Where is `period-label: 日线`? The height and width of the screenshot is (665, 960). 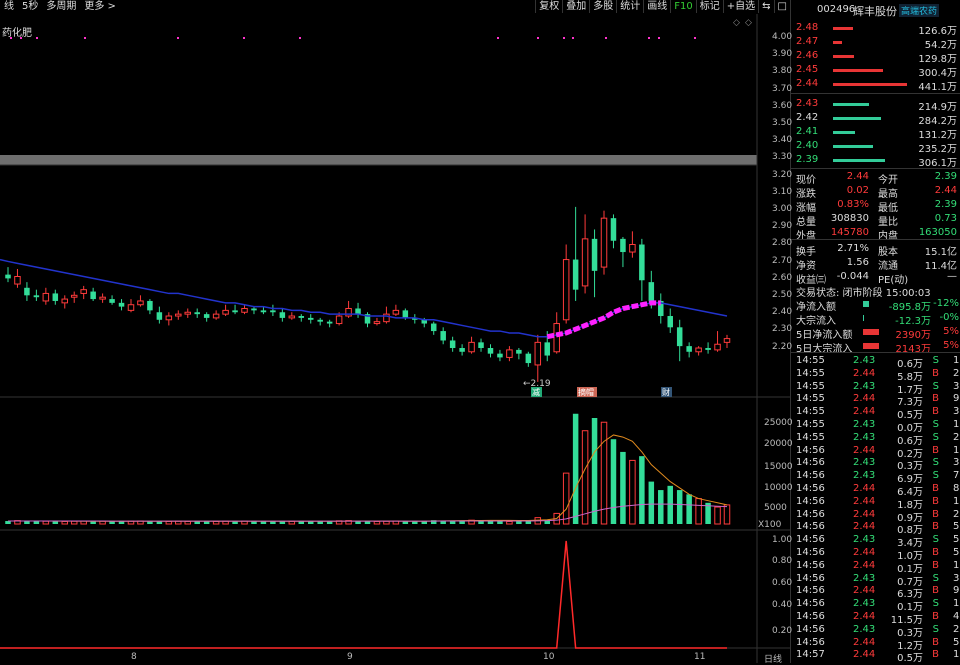 period-label: 日线 is located at coordinates (773, 658).